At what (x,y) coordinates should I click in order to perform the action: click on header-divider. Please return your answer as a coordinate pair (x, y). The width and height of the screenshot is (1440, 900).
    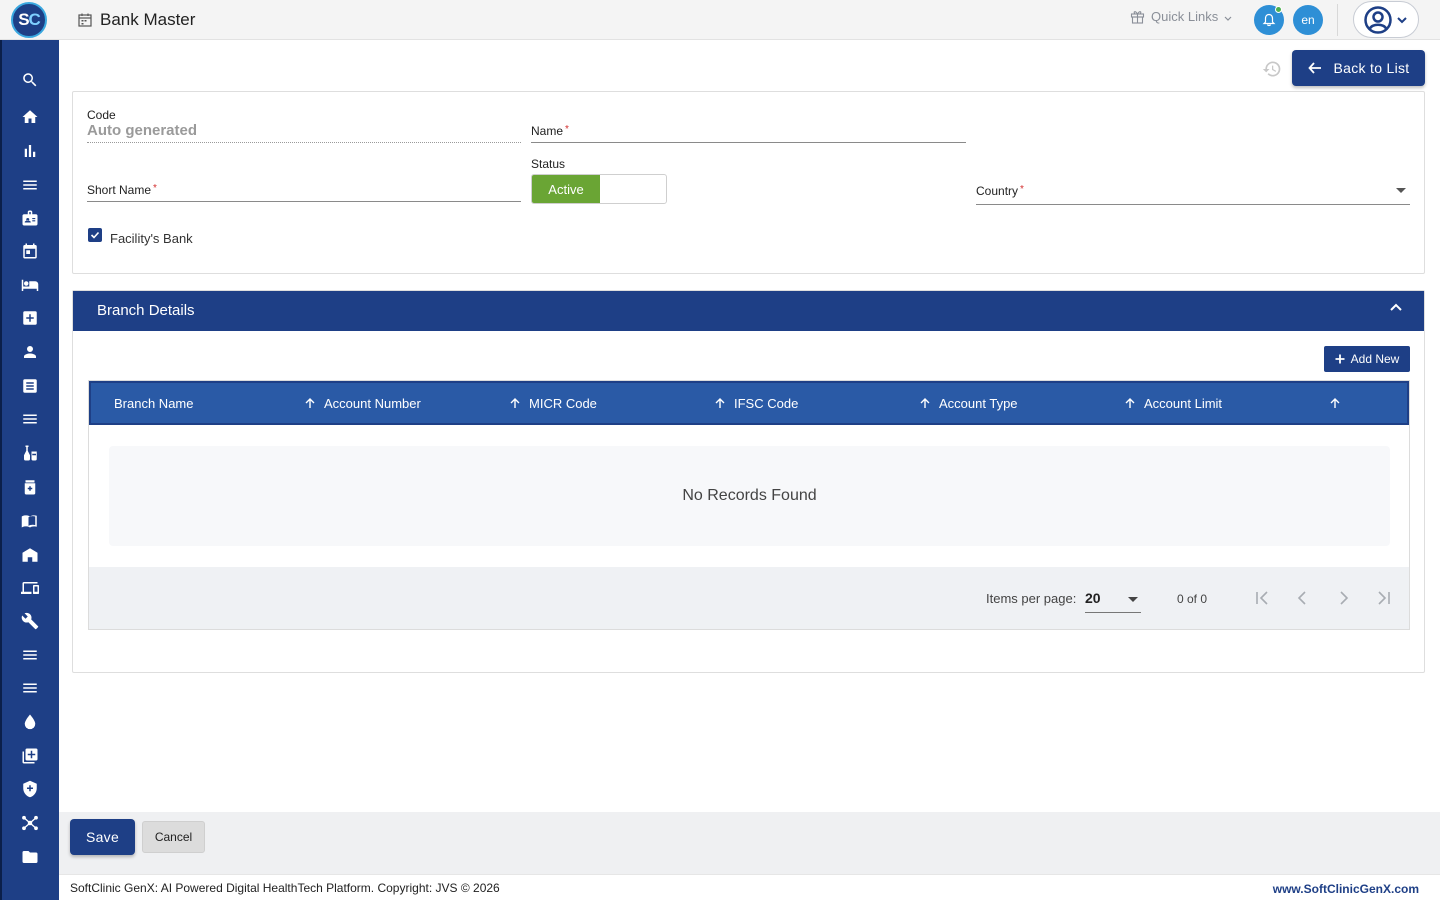
    Looking at the image, I should click on (1337, 20).